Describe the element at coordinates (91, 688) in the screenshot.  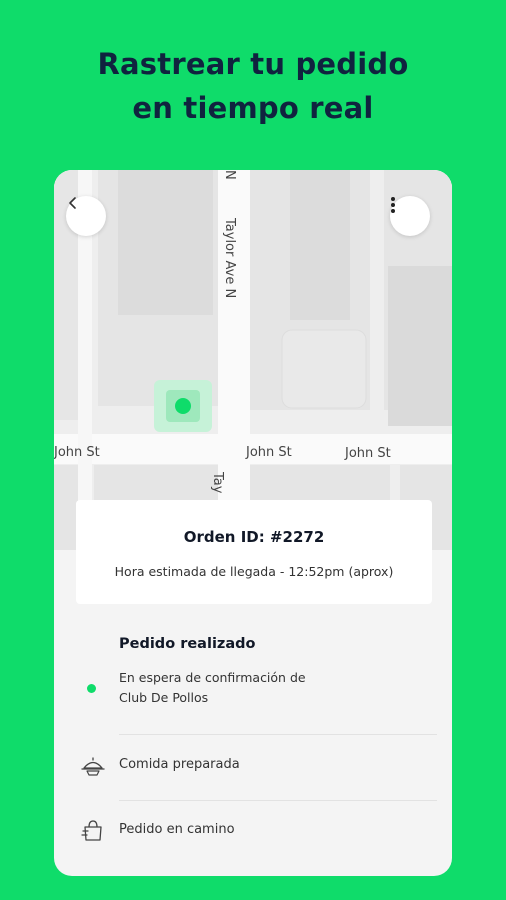
I see `status-dot-icon` at that location.